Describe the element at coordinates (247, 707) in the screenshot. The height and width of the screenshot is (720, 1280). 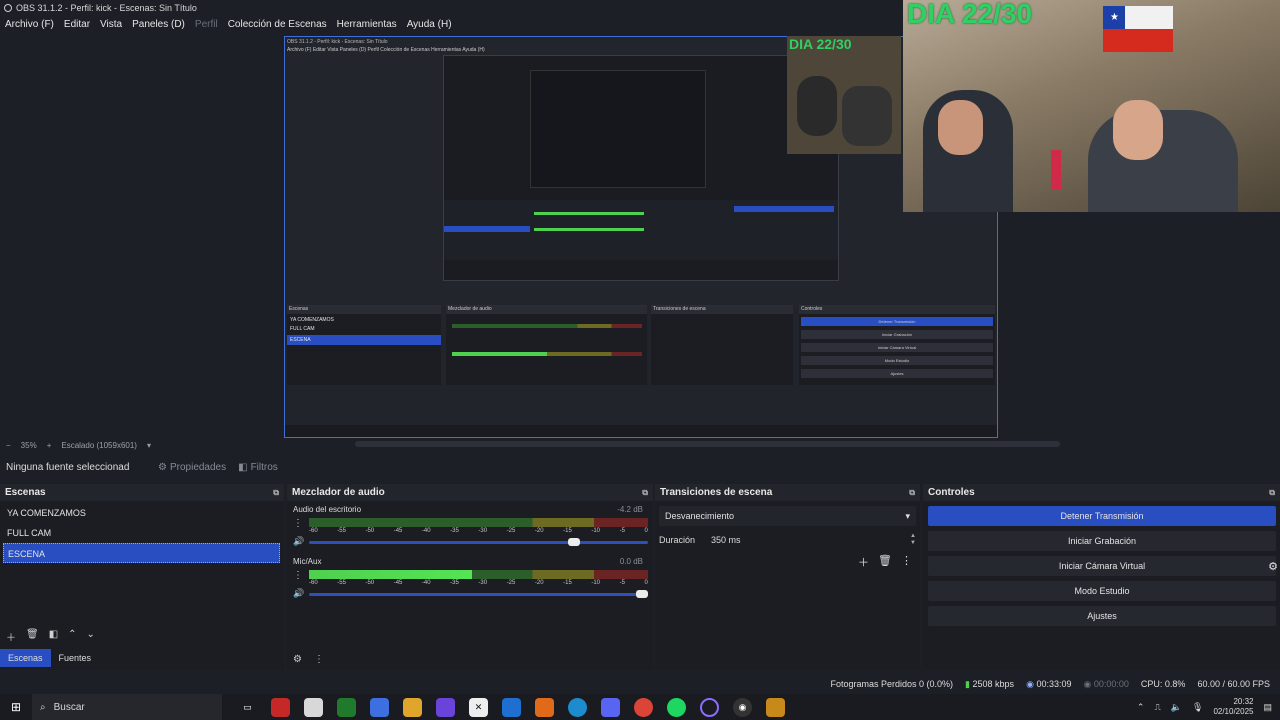
I see `task-view-icon: ▭` at that location.